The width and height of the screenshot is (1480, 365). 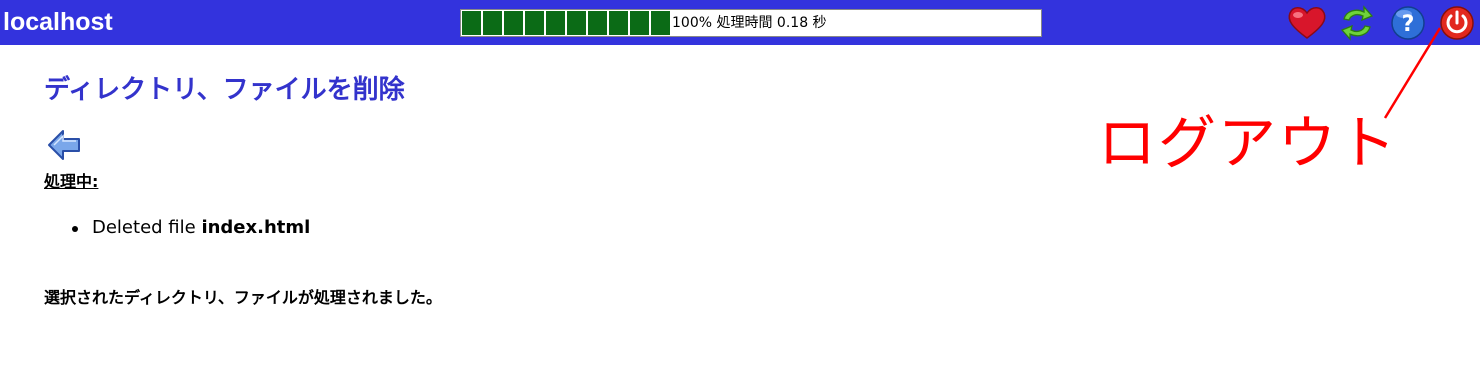 What do you see at coordinates (64, 145) in the screenshot?
I see `back-arrow-icon` at bounding box center [64, 145].